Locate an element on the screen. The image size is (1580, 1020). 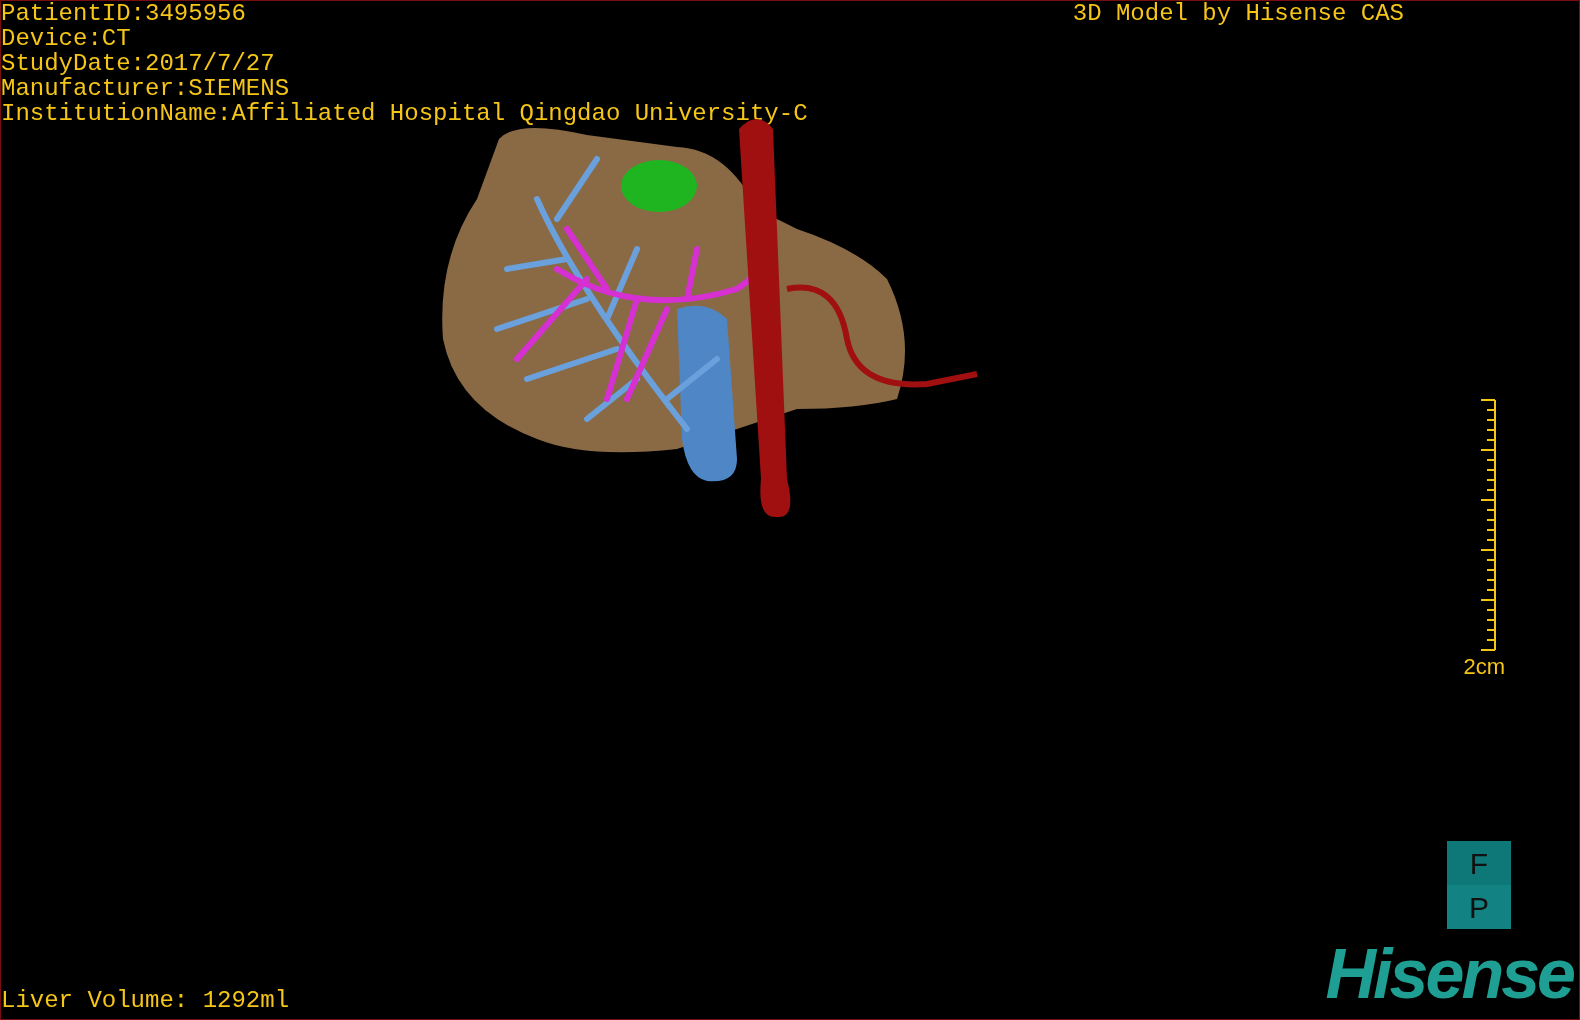
orientation-cube-face: F is located at coordinates (1479, 863).